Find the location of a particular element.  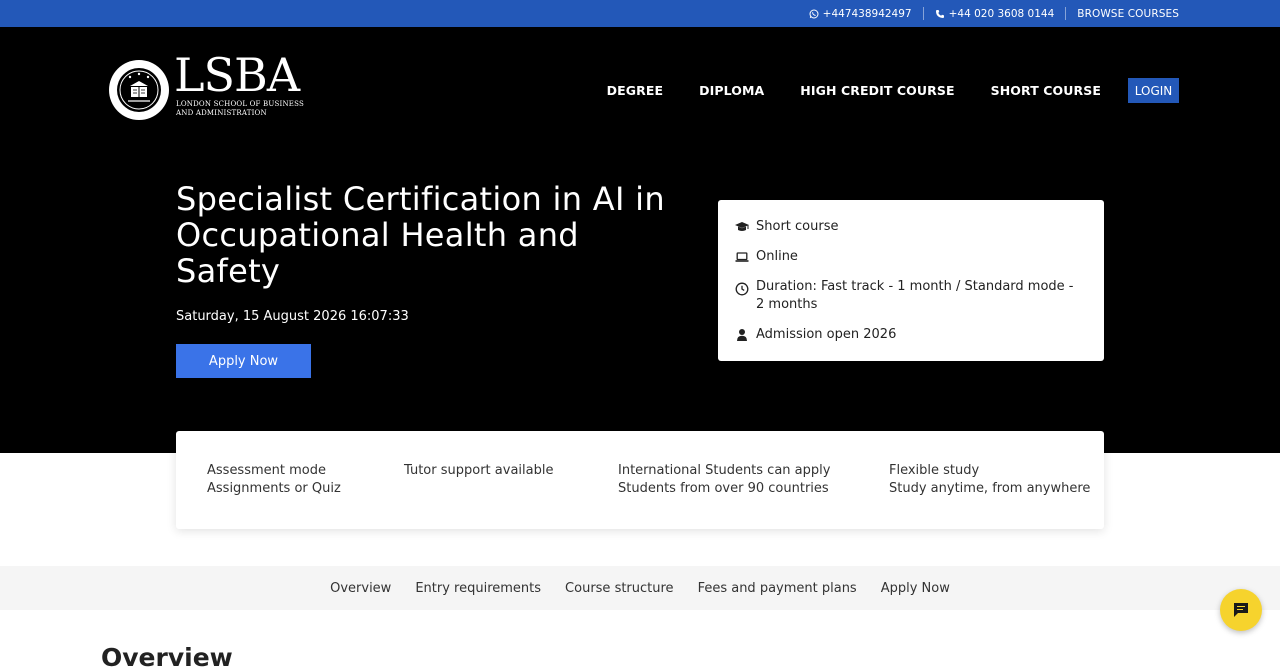

whatsapp-icon is located at coordinates (814, 13).